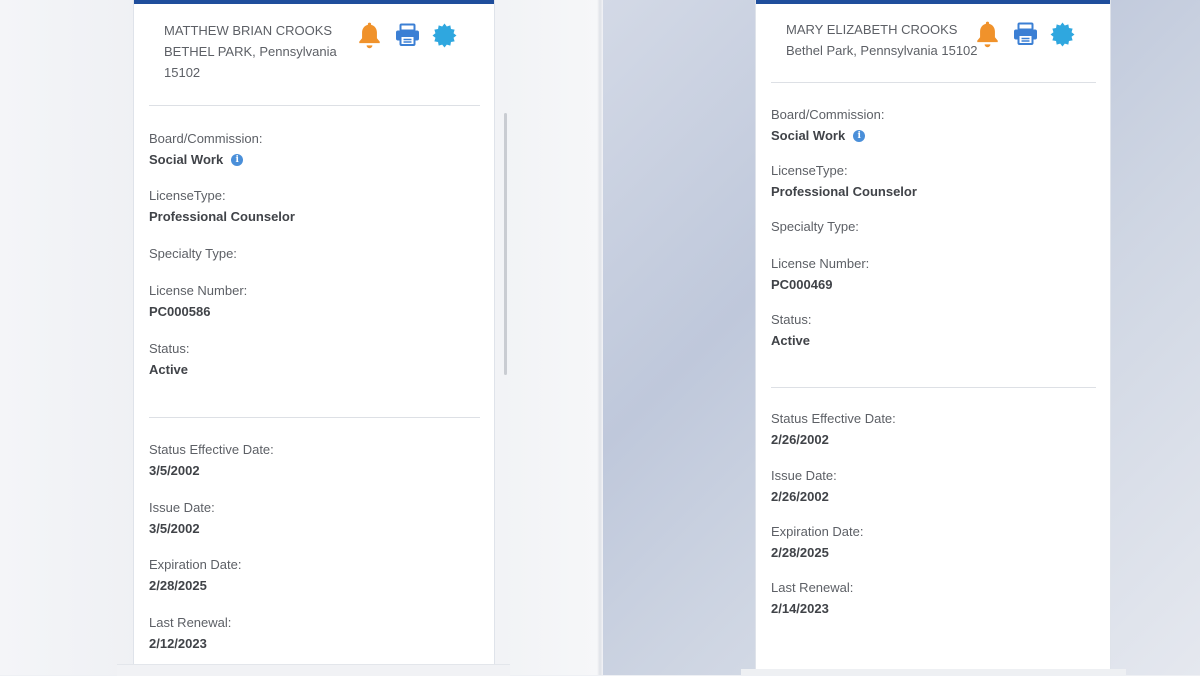  Describe the element at coordinates (248, 30) in the screenshot. I see `licensee-name: MATTHEW BRIAN CROOKS` at that location.